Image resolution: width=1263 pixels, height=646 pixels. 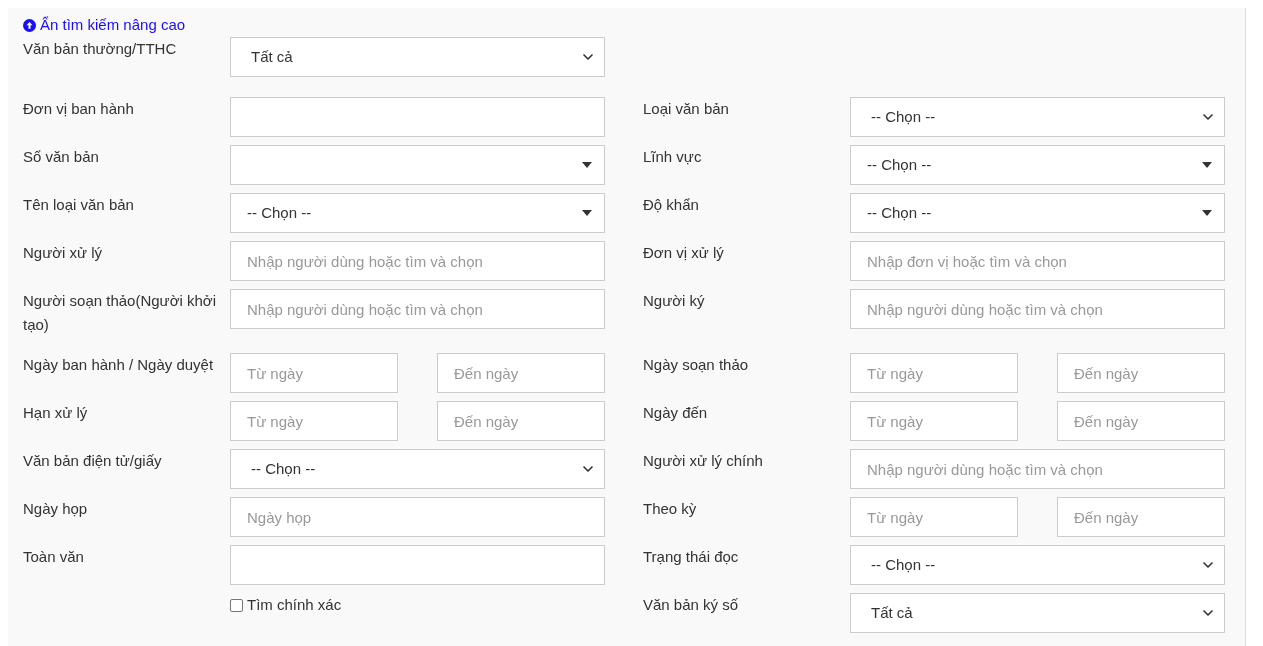 What do you see at coordinates (417, 165) in the screenshot?
I see `dropdown-field` at bounding box center [417, 165].